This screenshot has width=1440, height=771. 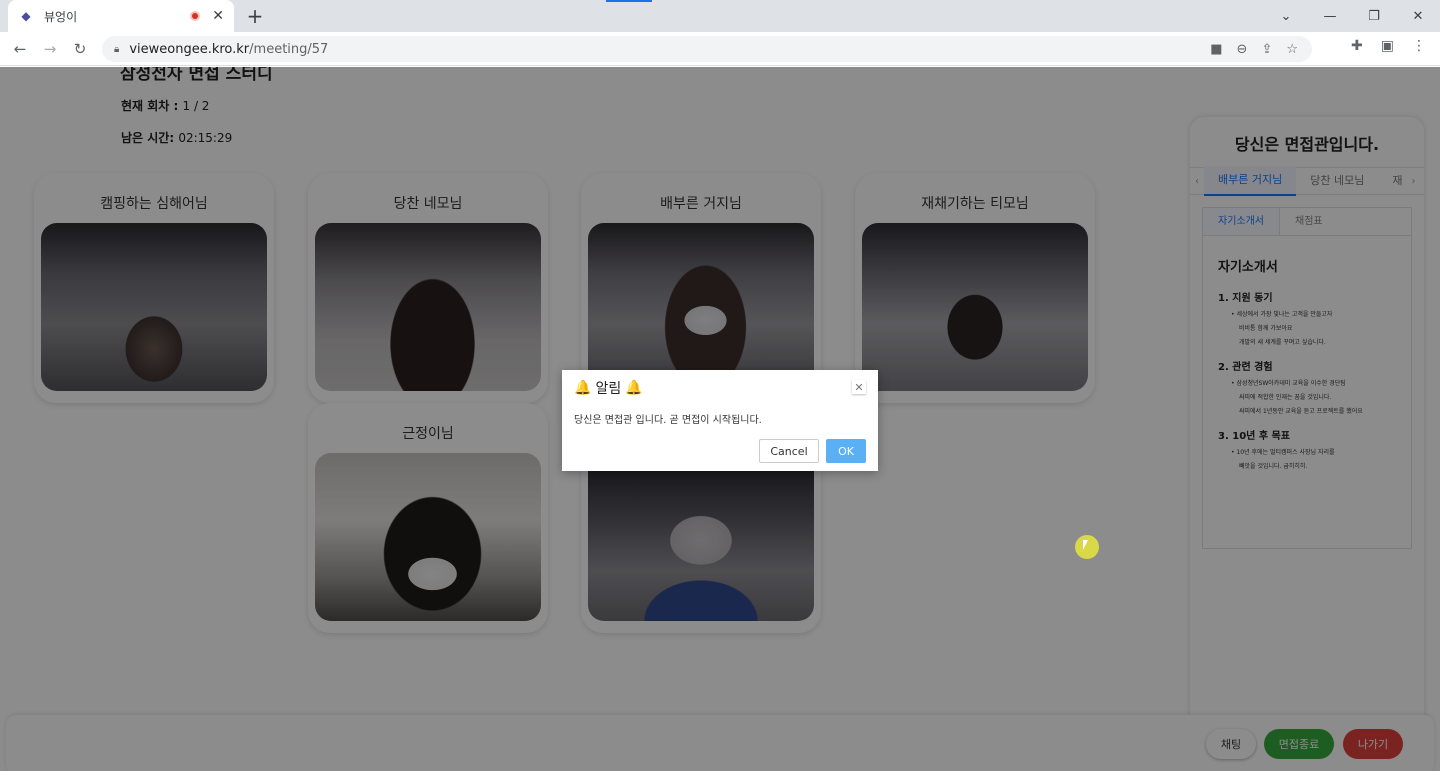 I want to click on owl-favicon-icon: ◆, so click(x=26, y=16).